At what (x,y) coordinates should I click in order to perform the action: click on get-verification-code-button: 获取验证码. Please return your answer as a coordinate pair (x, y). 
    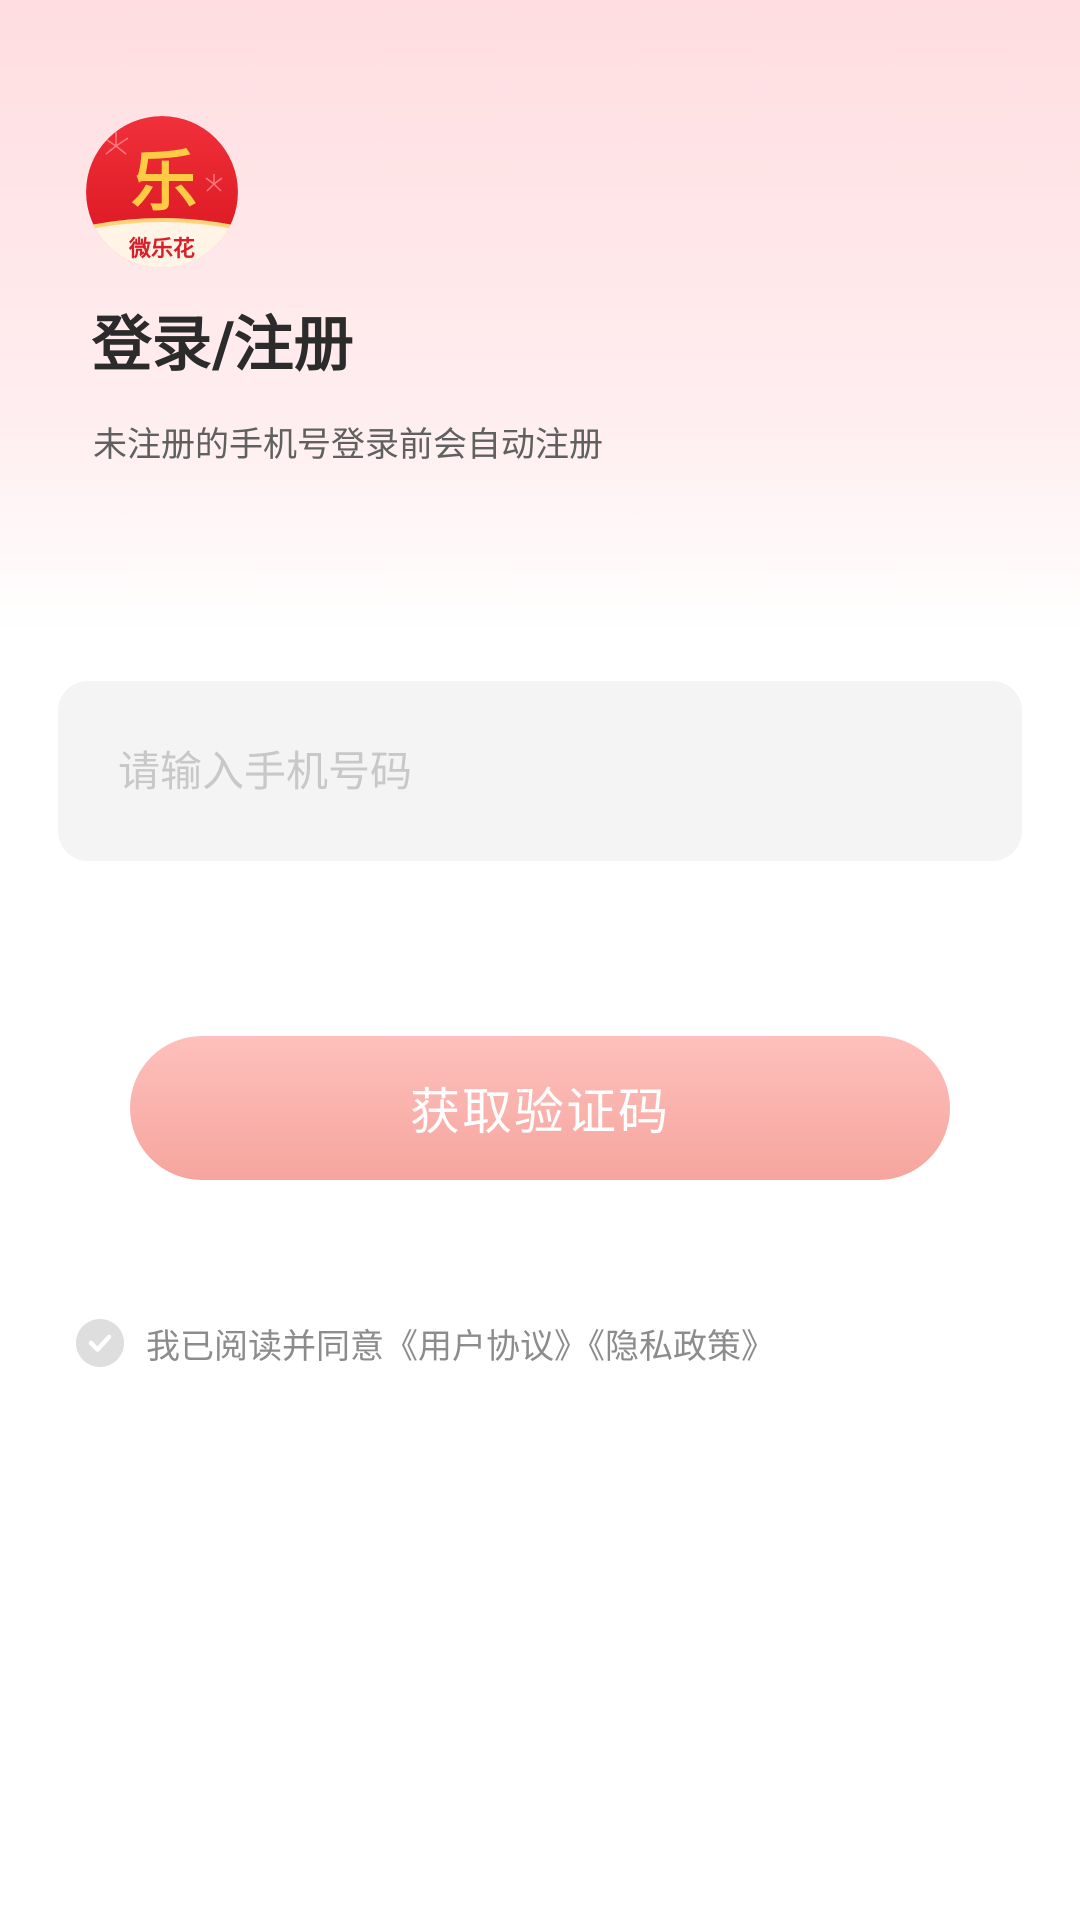
    Looking at the image, I should click on (540, 1108).